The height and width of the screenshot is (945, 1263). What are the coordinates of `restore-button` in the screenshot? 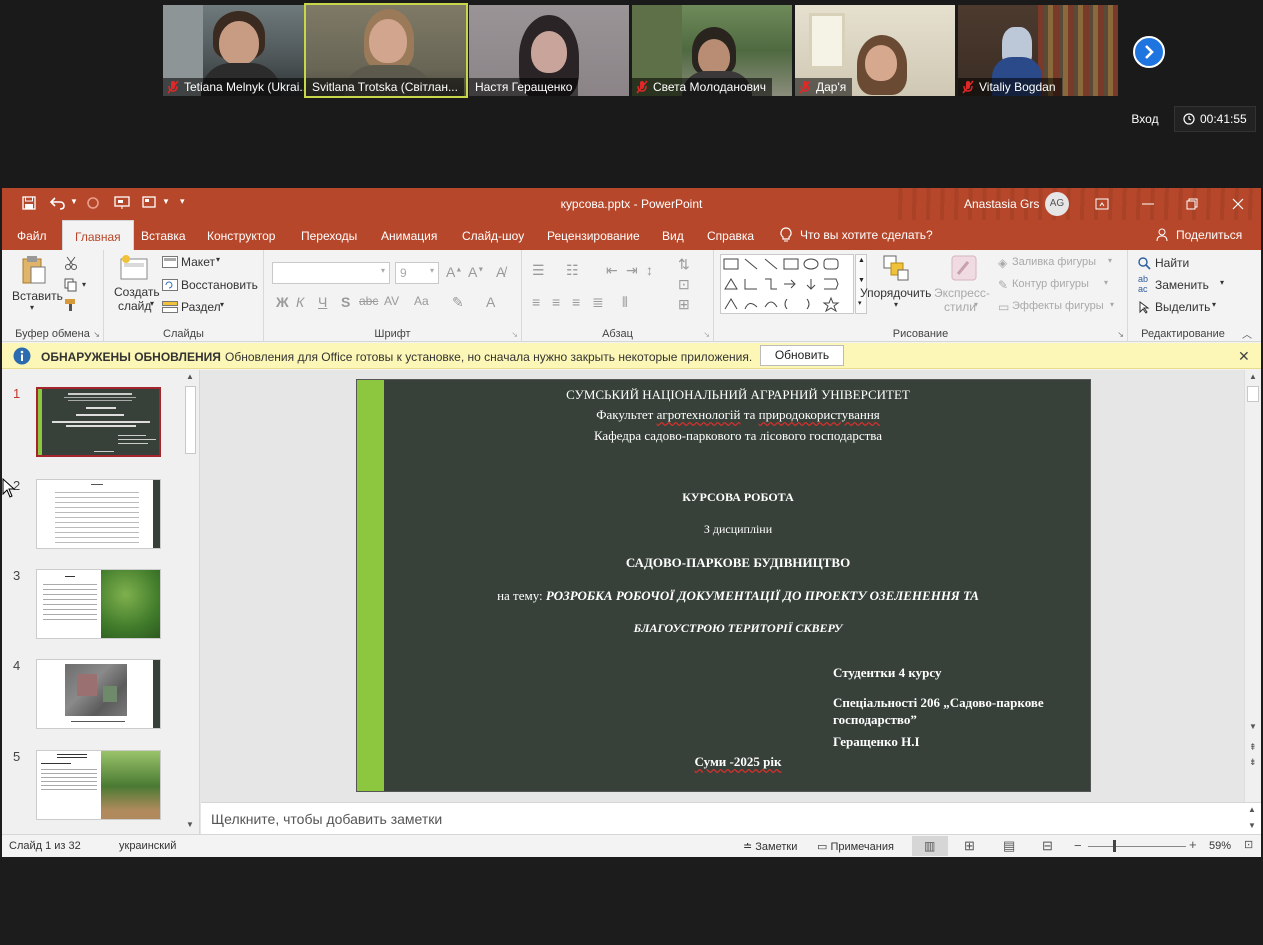 It's located at (1192, 204).